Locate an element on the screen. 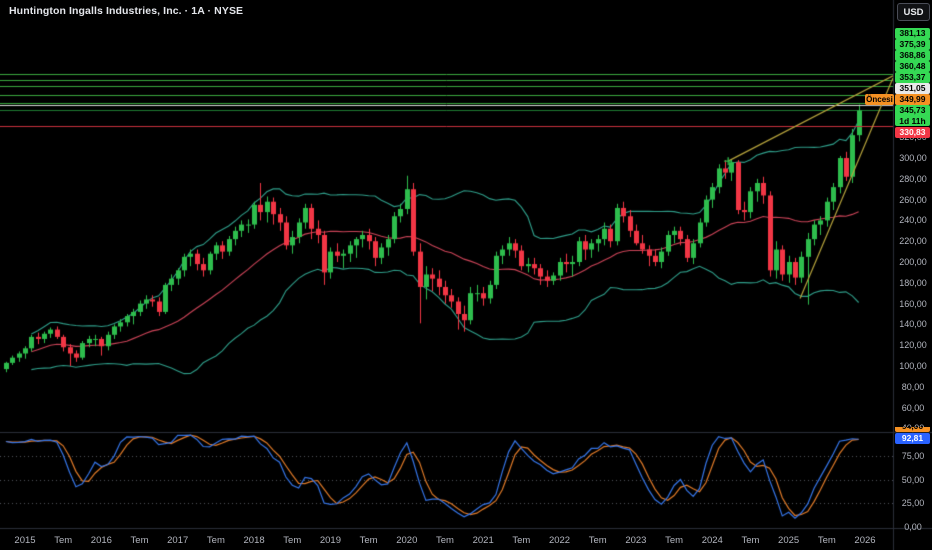  time-axis-label: 2025 is located at coordinates (789, 540).